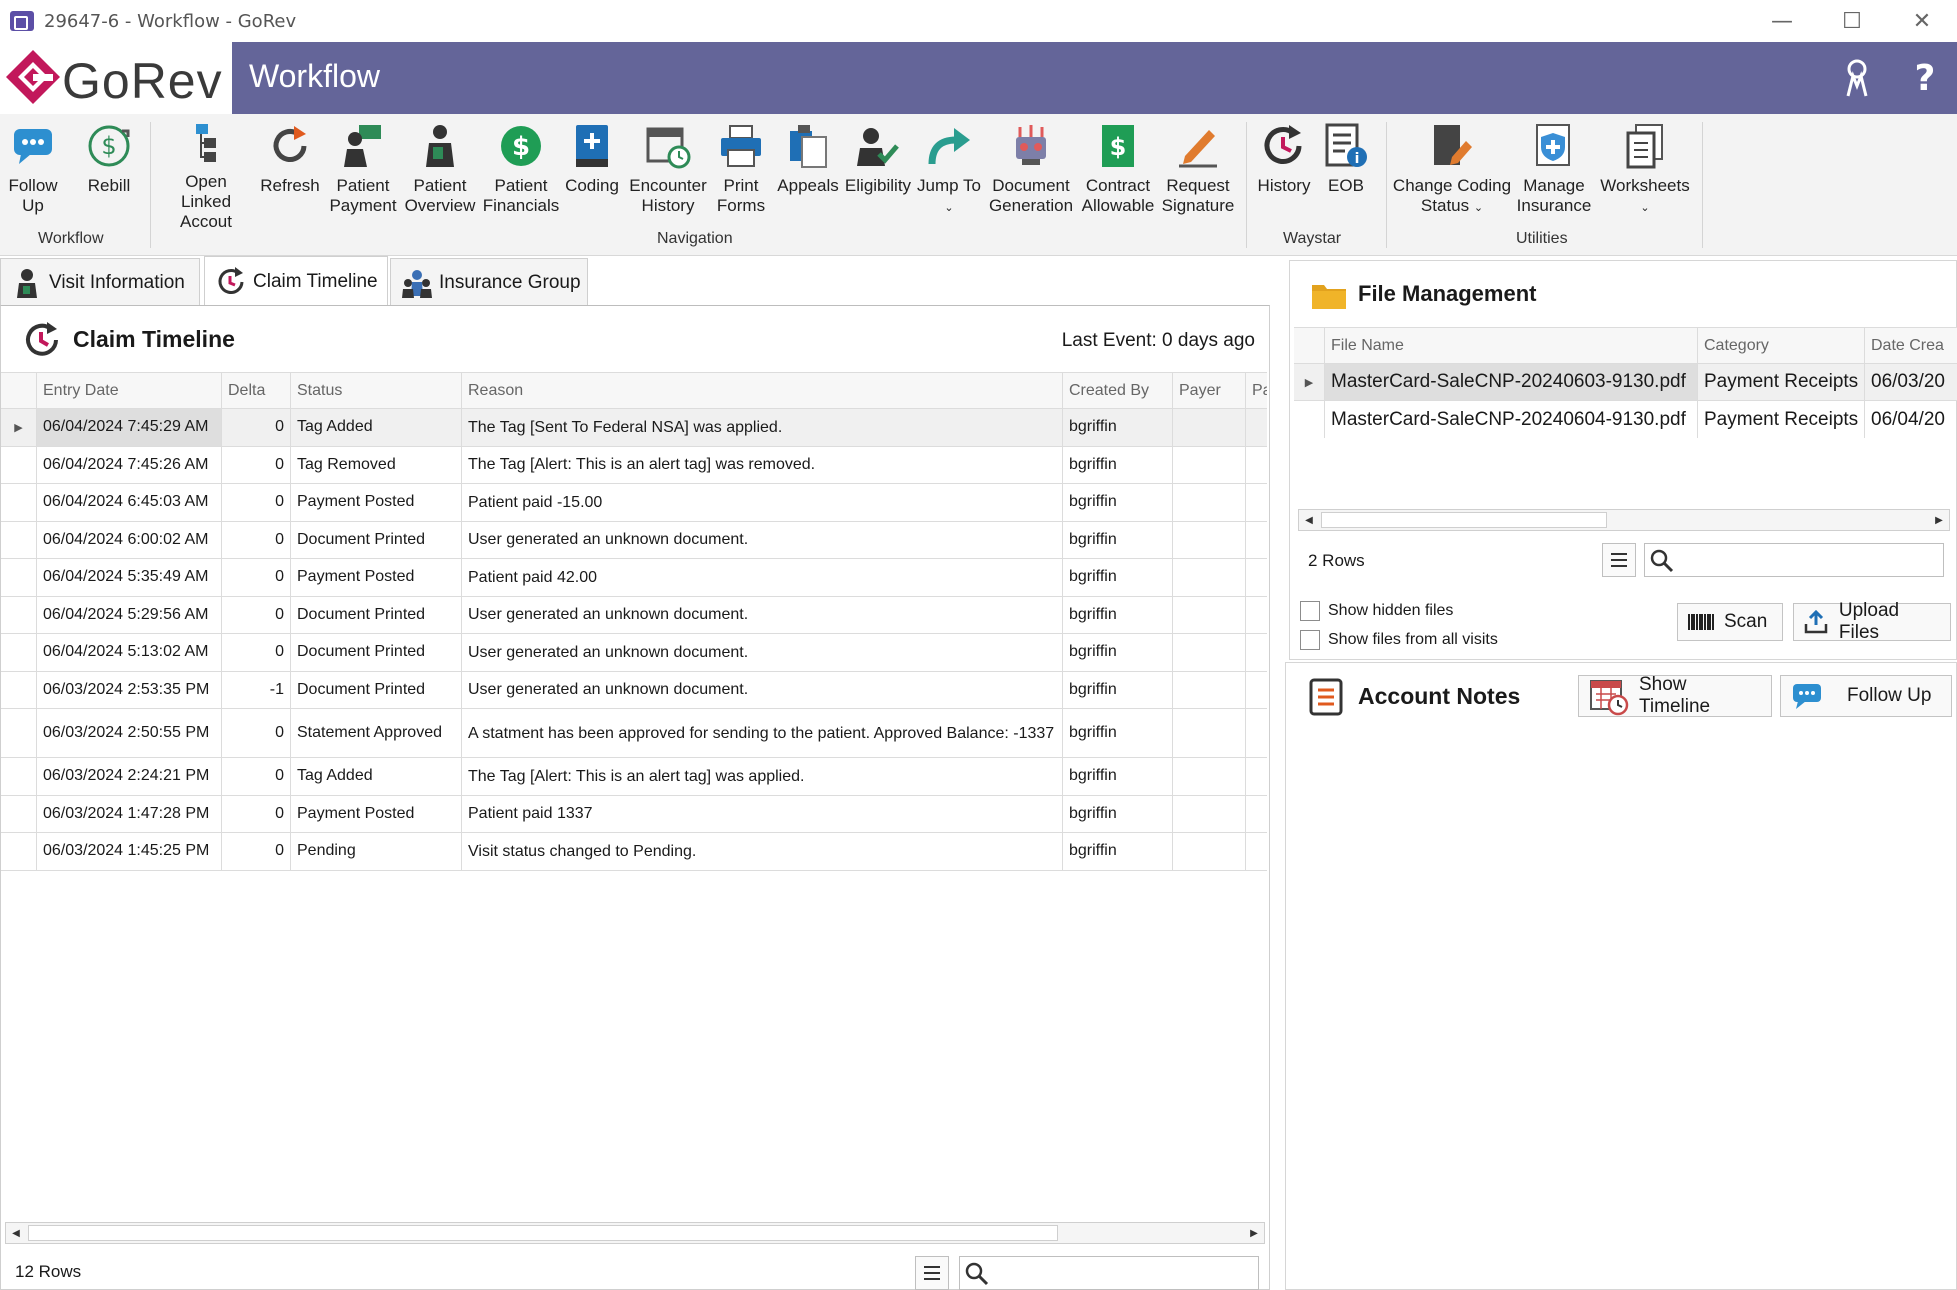 The width and height of the screenshot is (1957, 1290). I want to click on worksheets-button: Worksheets ⌄, so click(1645, 174).